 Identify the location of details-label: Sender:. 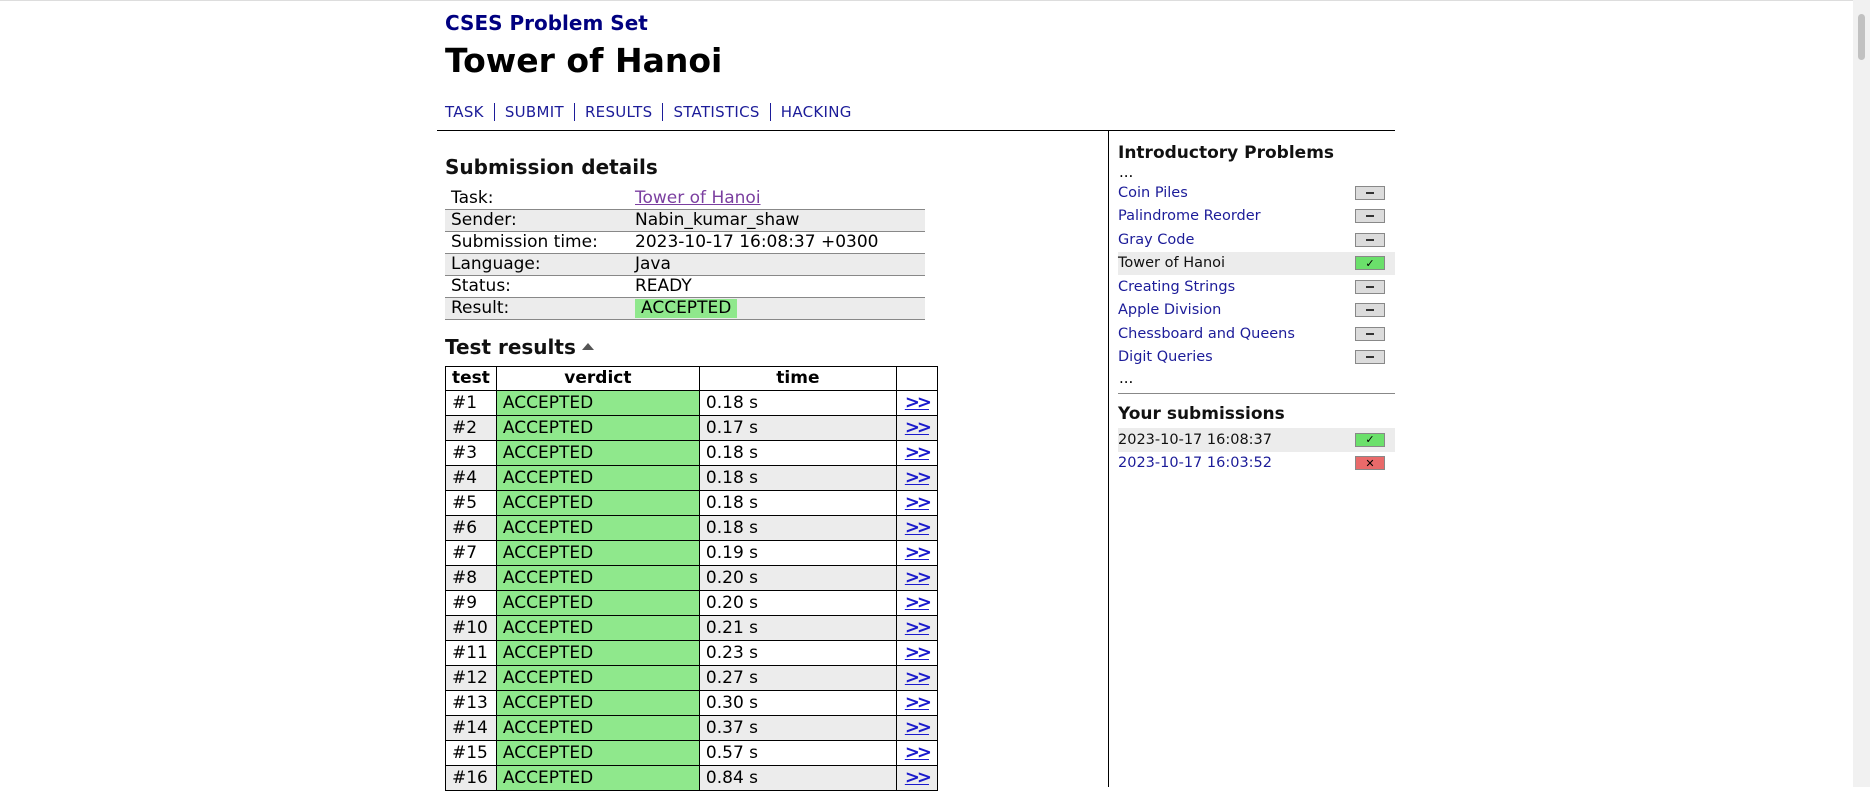
(484, 220).